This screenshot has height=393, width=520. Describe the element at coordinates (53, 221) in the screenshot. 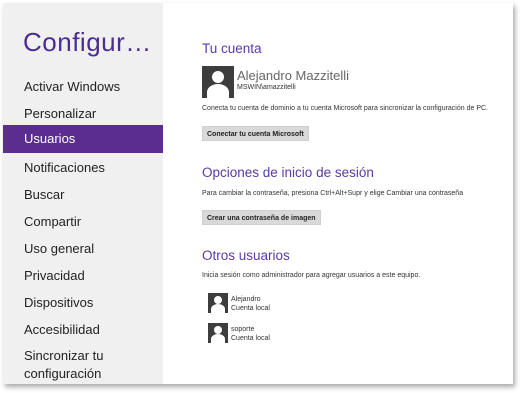

I see `sidebar-item-label: Compartir` at that location.